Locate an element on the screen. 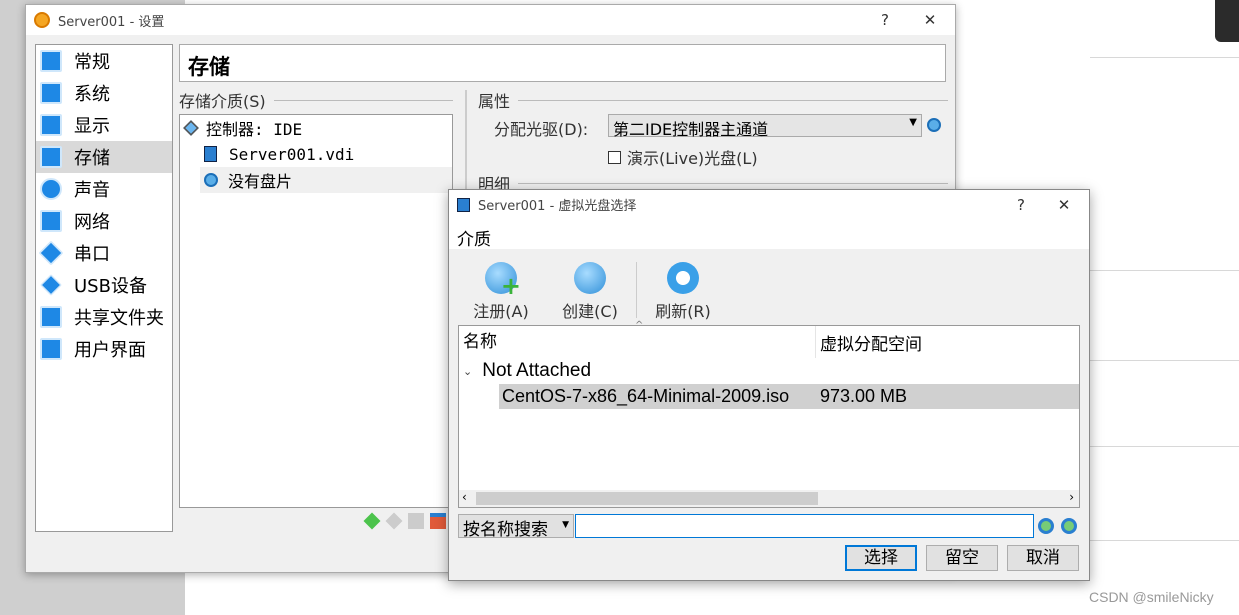 The width and height of the screenshot is (1239, 615). optical-disc-icon is located at coordinates (211, 180).